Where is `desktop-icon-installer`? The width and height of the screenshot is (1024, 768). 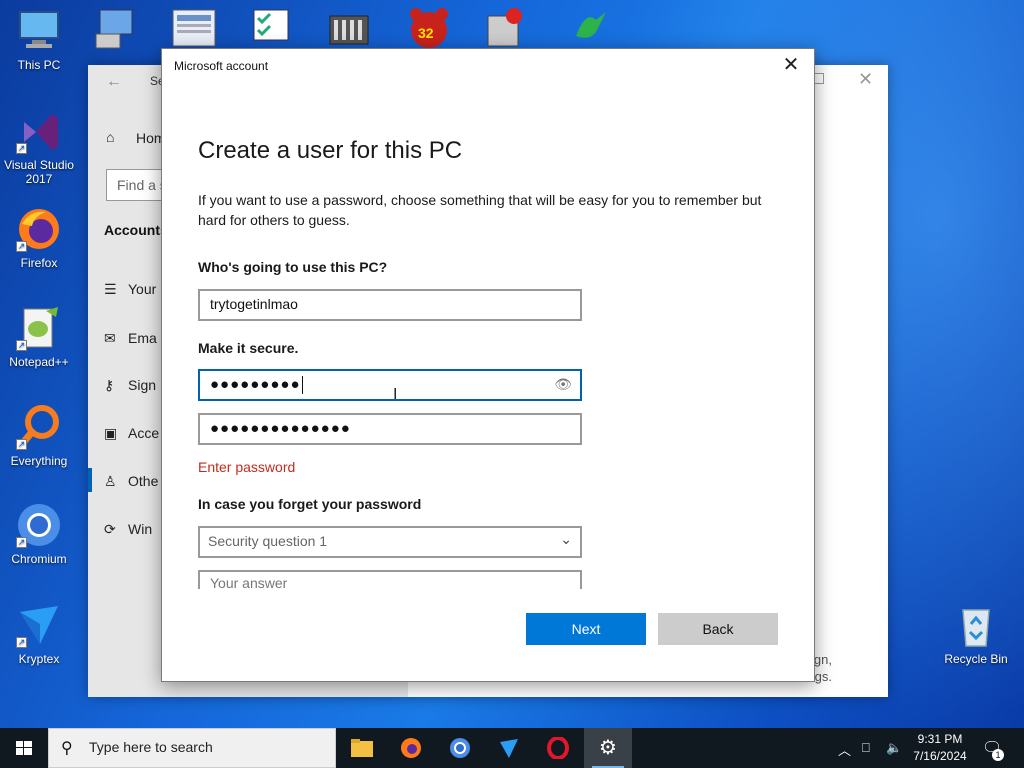 desktop-icon-installer is located at coordinates (505, 28).